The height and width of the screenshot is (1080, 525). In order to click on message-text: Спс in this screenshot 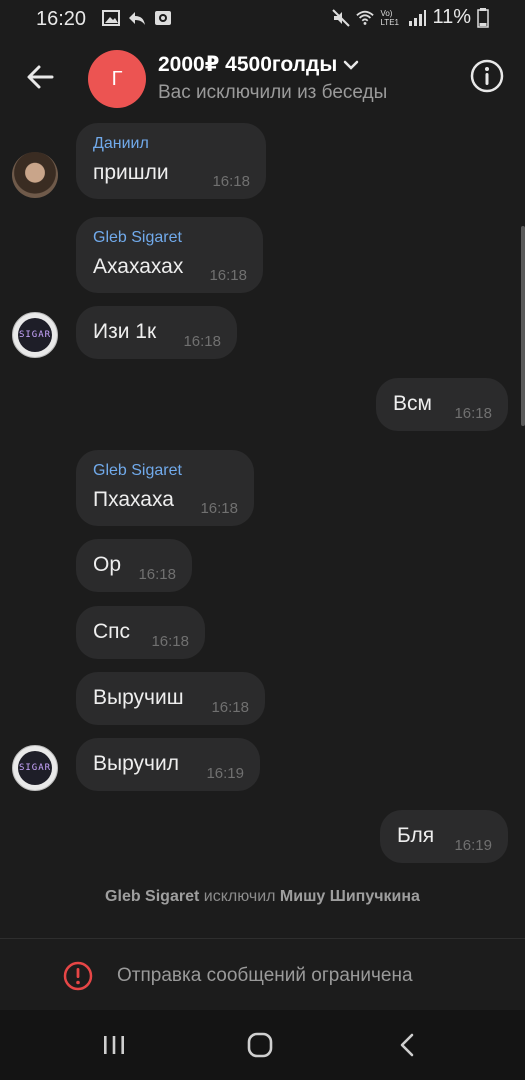, I will do `click(112, 631)`.